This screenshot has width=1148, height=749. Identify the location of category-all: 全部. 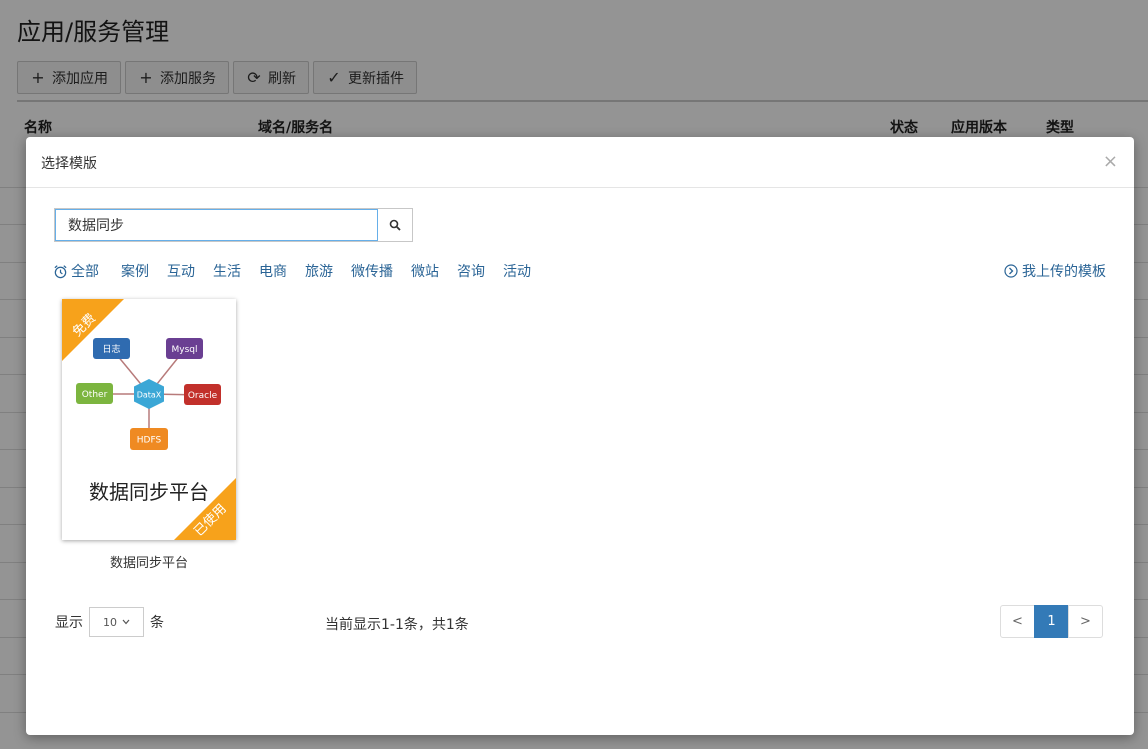
(76, 271).